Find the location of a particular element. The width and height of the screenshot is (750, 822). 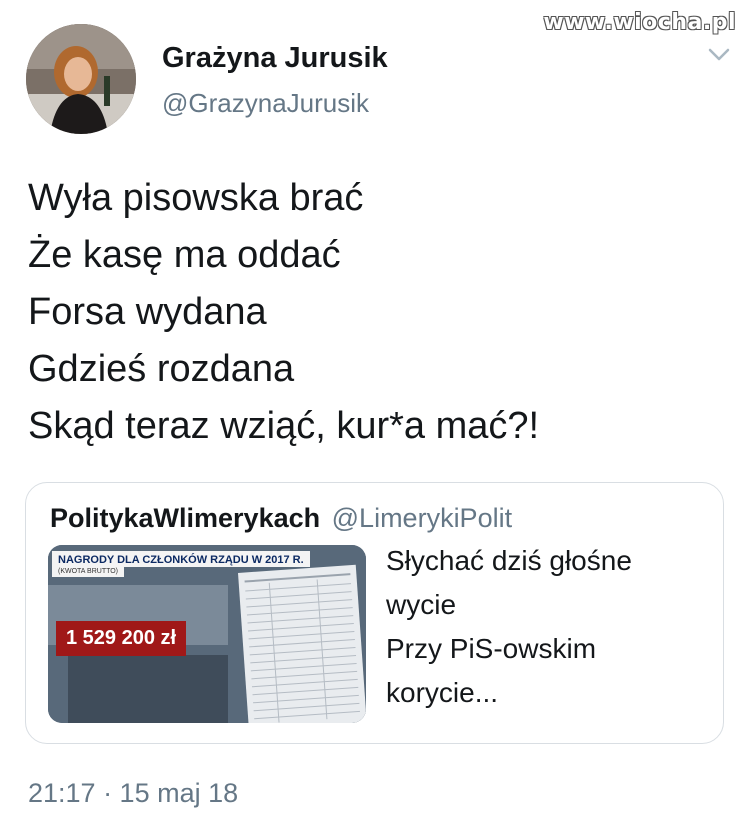

image-amount: 1 529 200 zł is located at coordinates (121, 638).